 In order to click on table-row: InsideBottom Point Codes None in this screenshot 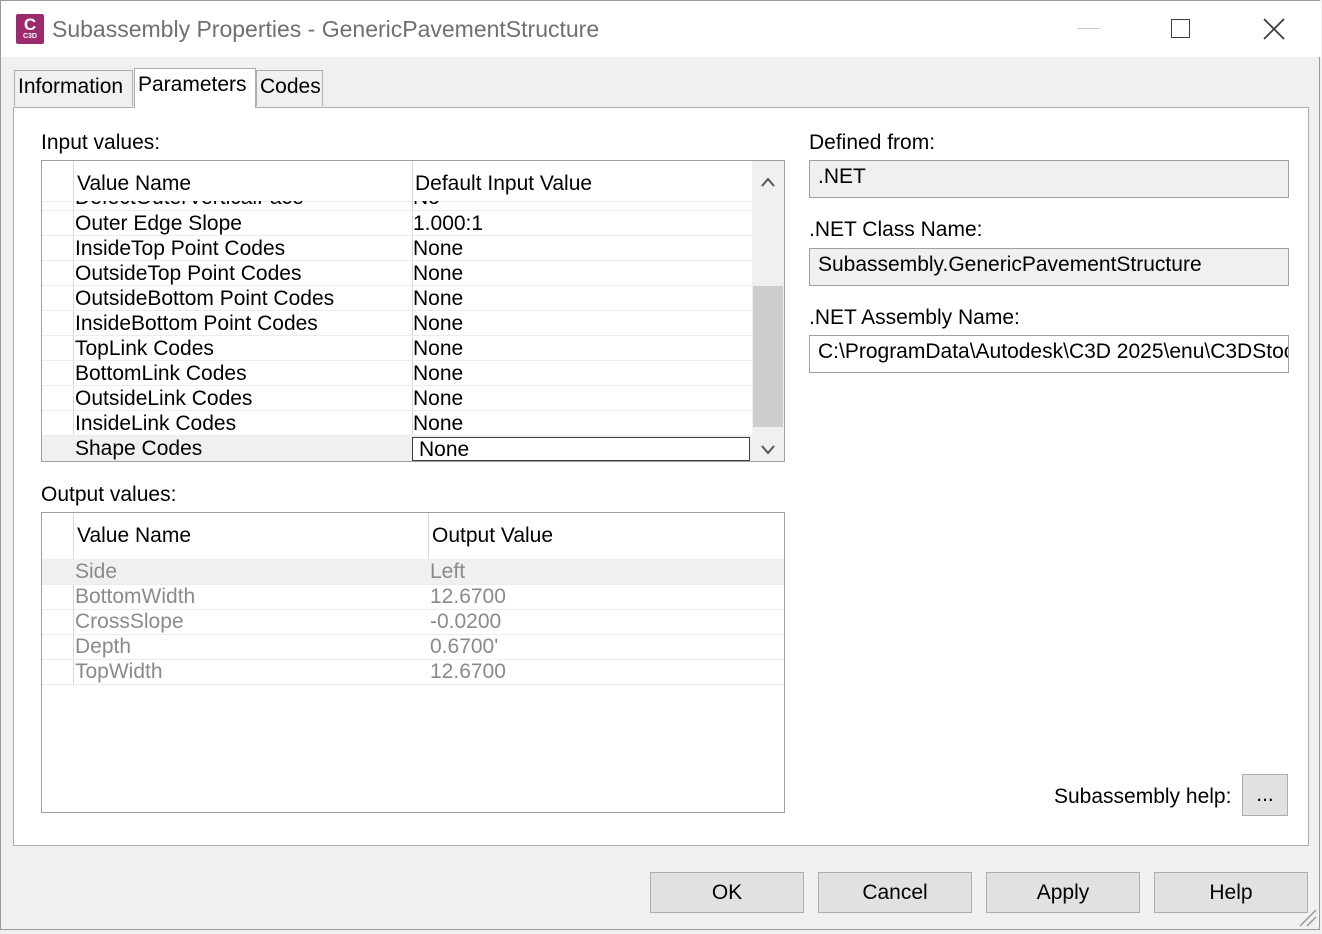, I will do `click(397, 323)`.